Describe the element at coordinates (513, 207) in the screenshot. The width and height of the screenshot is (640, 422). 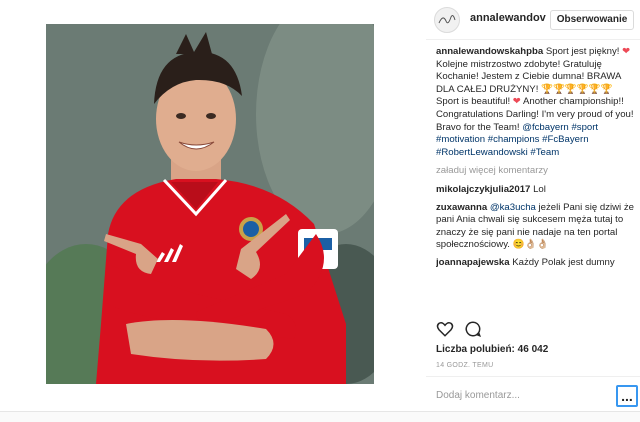
I see `comment-mention: @ka3ucha` at that location.